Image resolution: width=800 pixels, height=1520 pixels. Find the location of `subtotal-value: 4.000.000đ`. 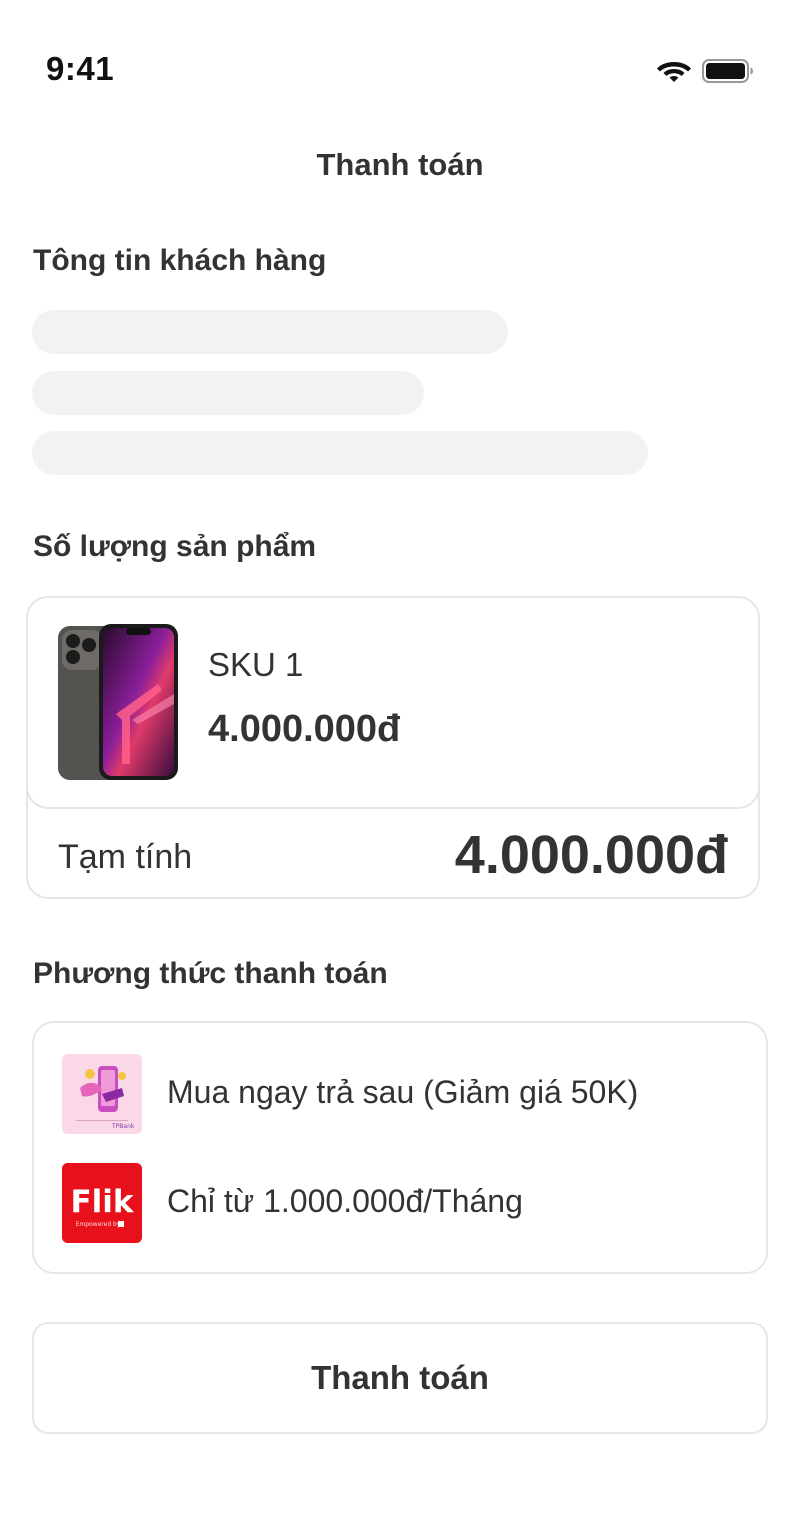

subtotal-value: 4.000.000đ is located at coordinates (591, 855).